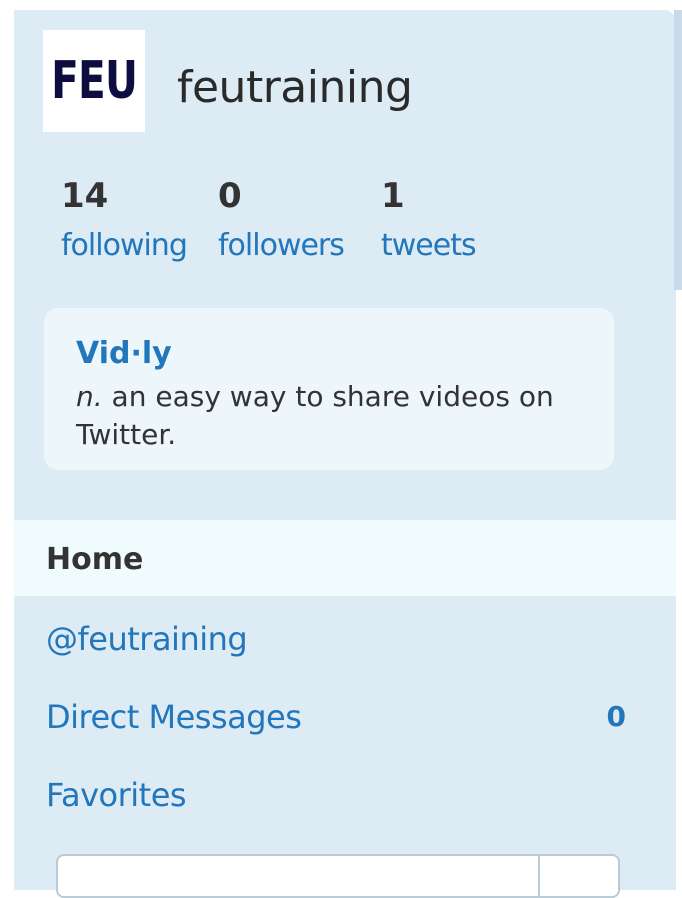  I want to click on promo-part-of-speech: n., so click(89, 396).